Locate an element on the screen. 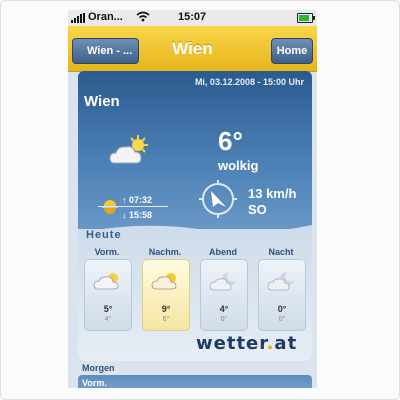  period-tile-nachm: 9° 6° is located at coordinates (166, 295).